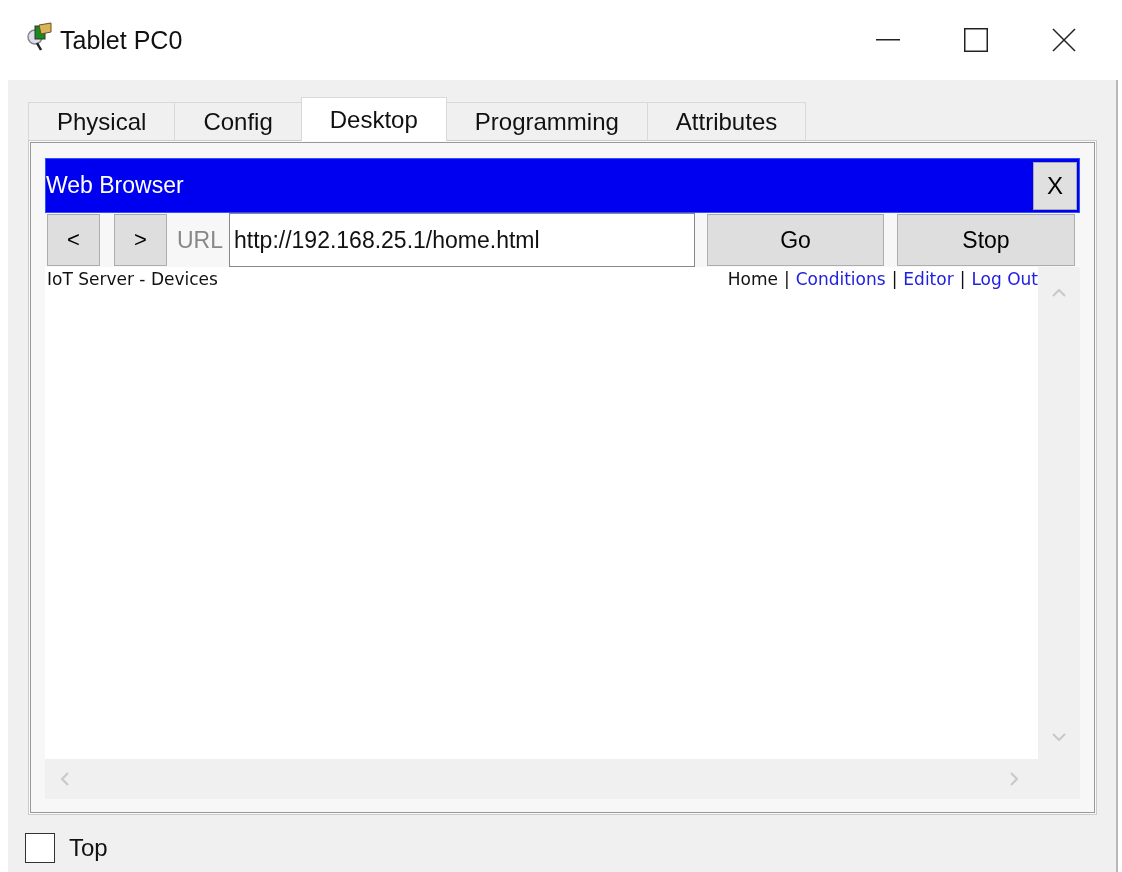 The width and height of the screenshot is (1122, 872). What do you see at coordinates (976, 40) in the screenshot?
I see `maximize-icon` at bounding box center [976, 40].